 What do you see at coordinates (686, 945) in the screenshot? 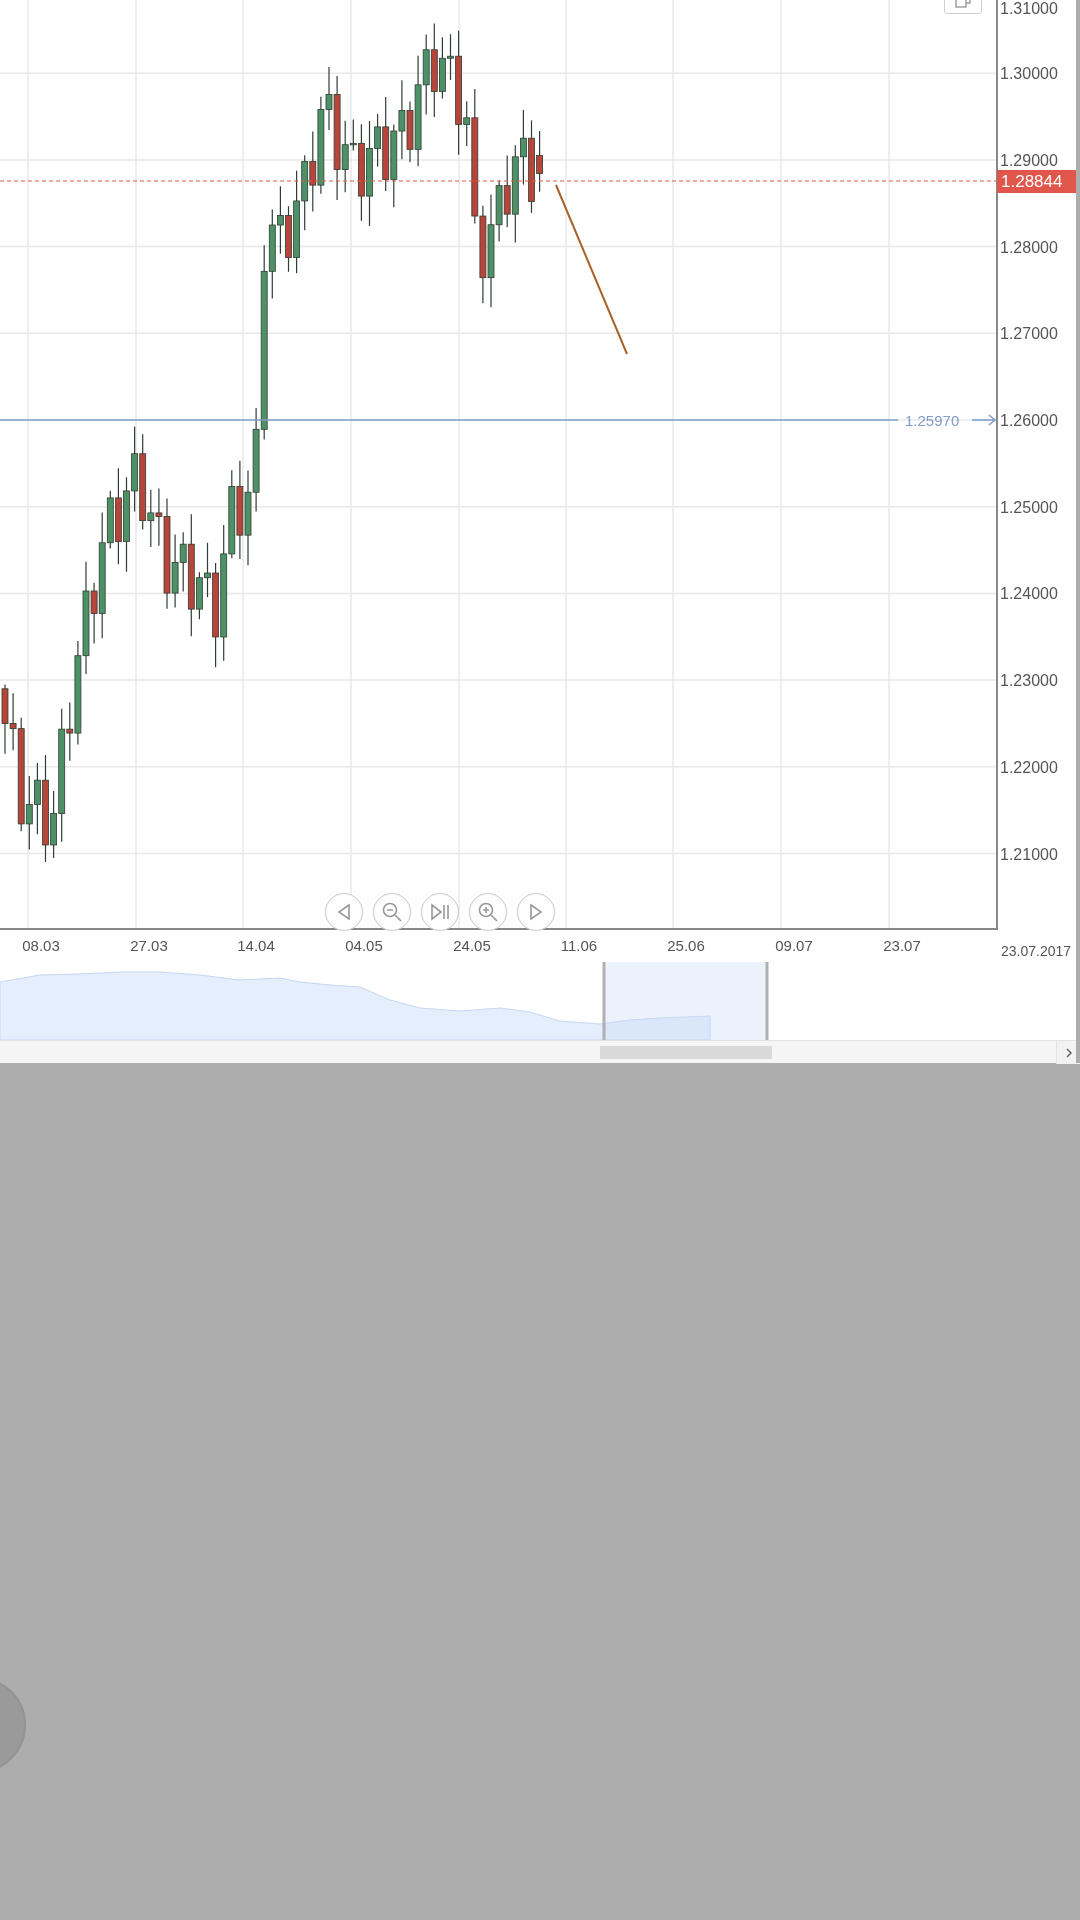
I see `x-axis-label: 25.06` at bounding box center [686, 945].